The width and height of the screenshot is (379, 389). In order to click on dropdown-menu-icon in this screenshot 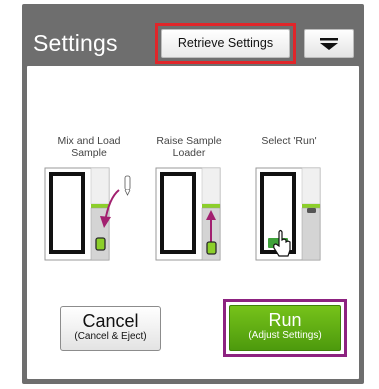, I will do `click(329, 44)`.